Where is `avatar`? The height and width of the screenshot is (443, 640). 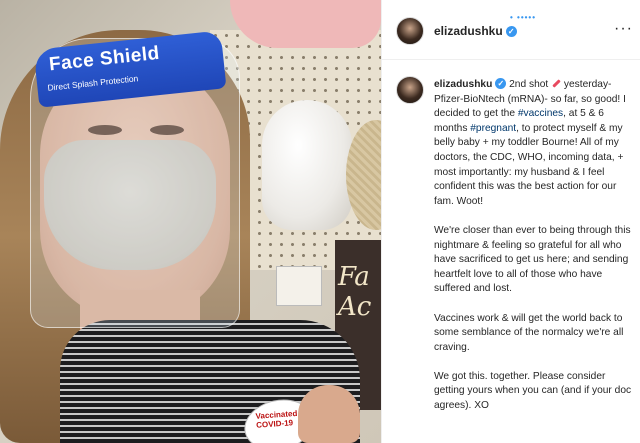
avatar is located at coordinates (410, 31).